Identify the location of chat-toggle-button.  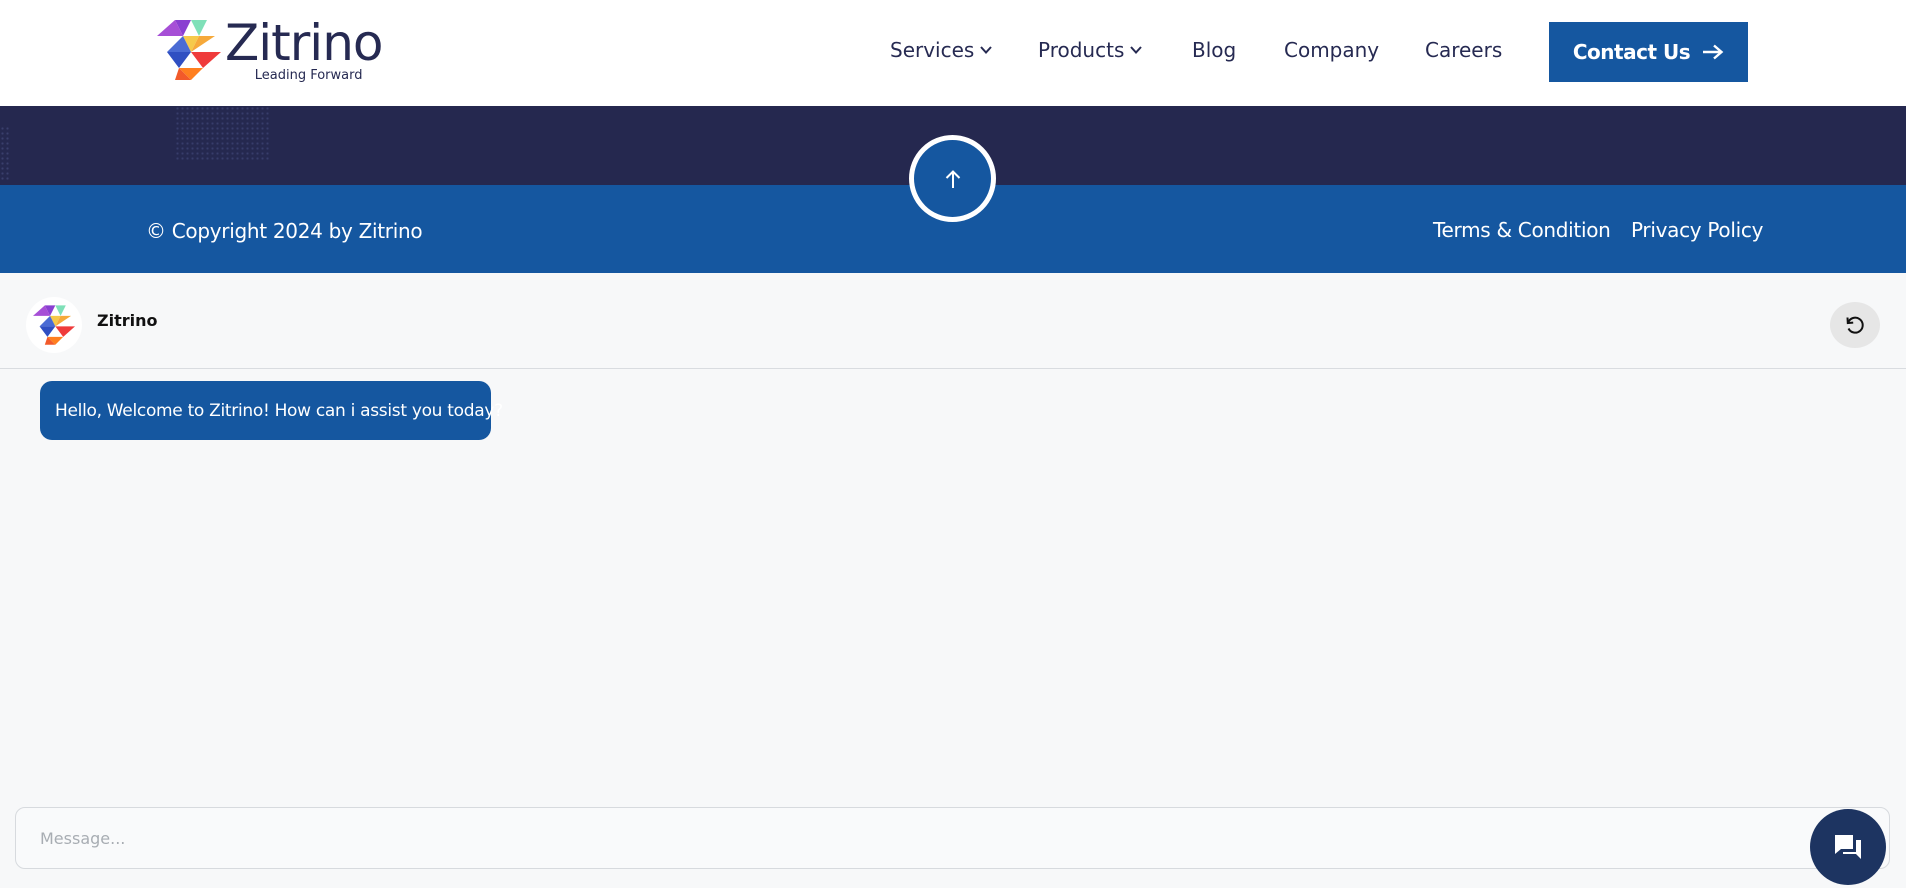
(1848, 847).